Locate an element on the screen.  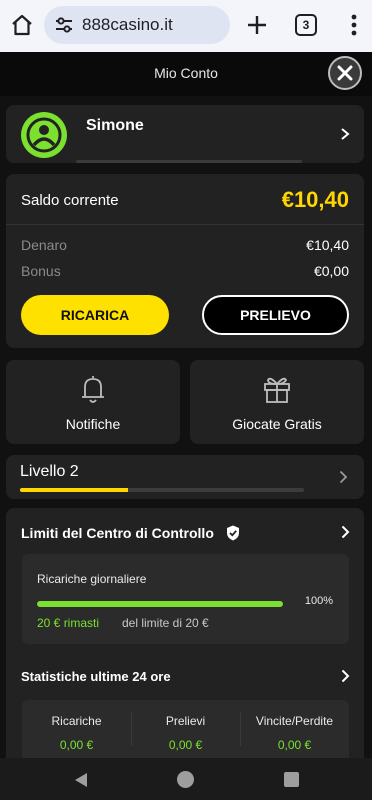
notifications-tile: Notifiche is located at coordinates (93, 402).